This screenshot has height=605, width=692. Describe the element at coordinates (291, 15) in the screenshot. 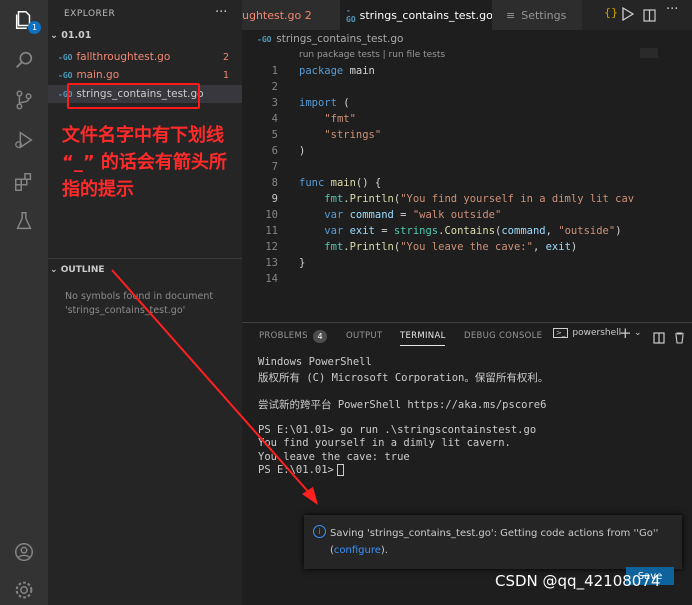

I see `tab-fallthroughtest: ughtest.go 2` at that location.